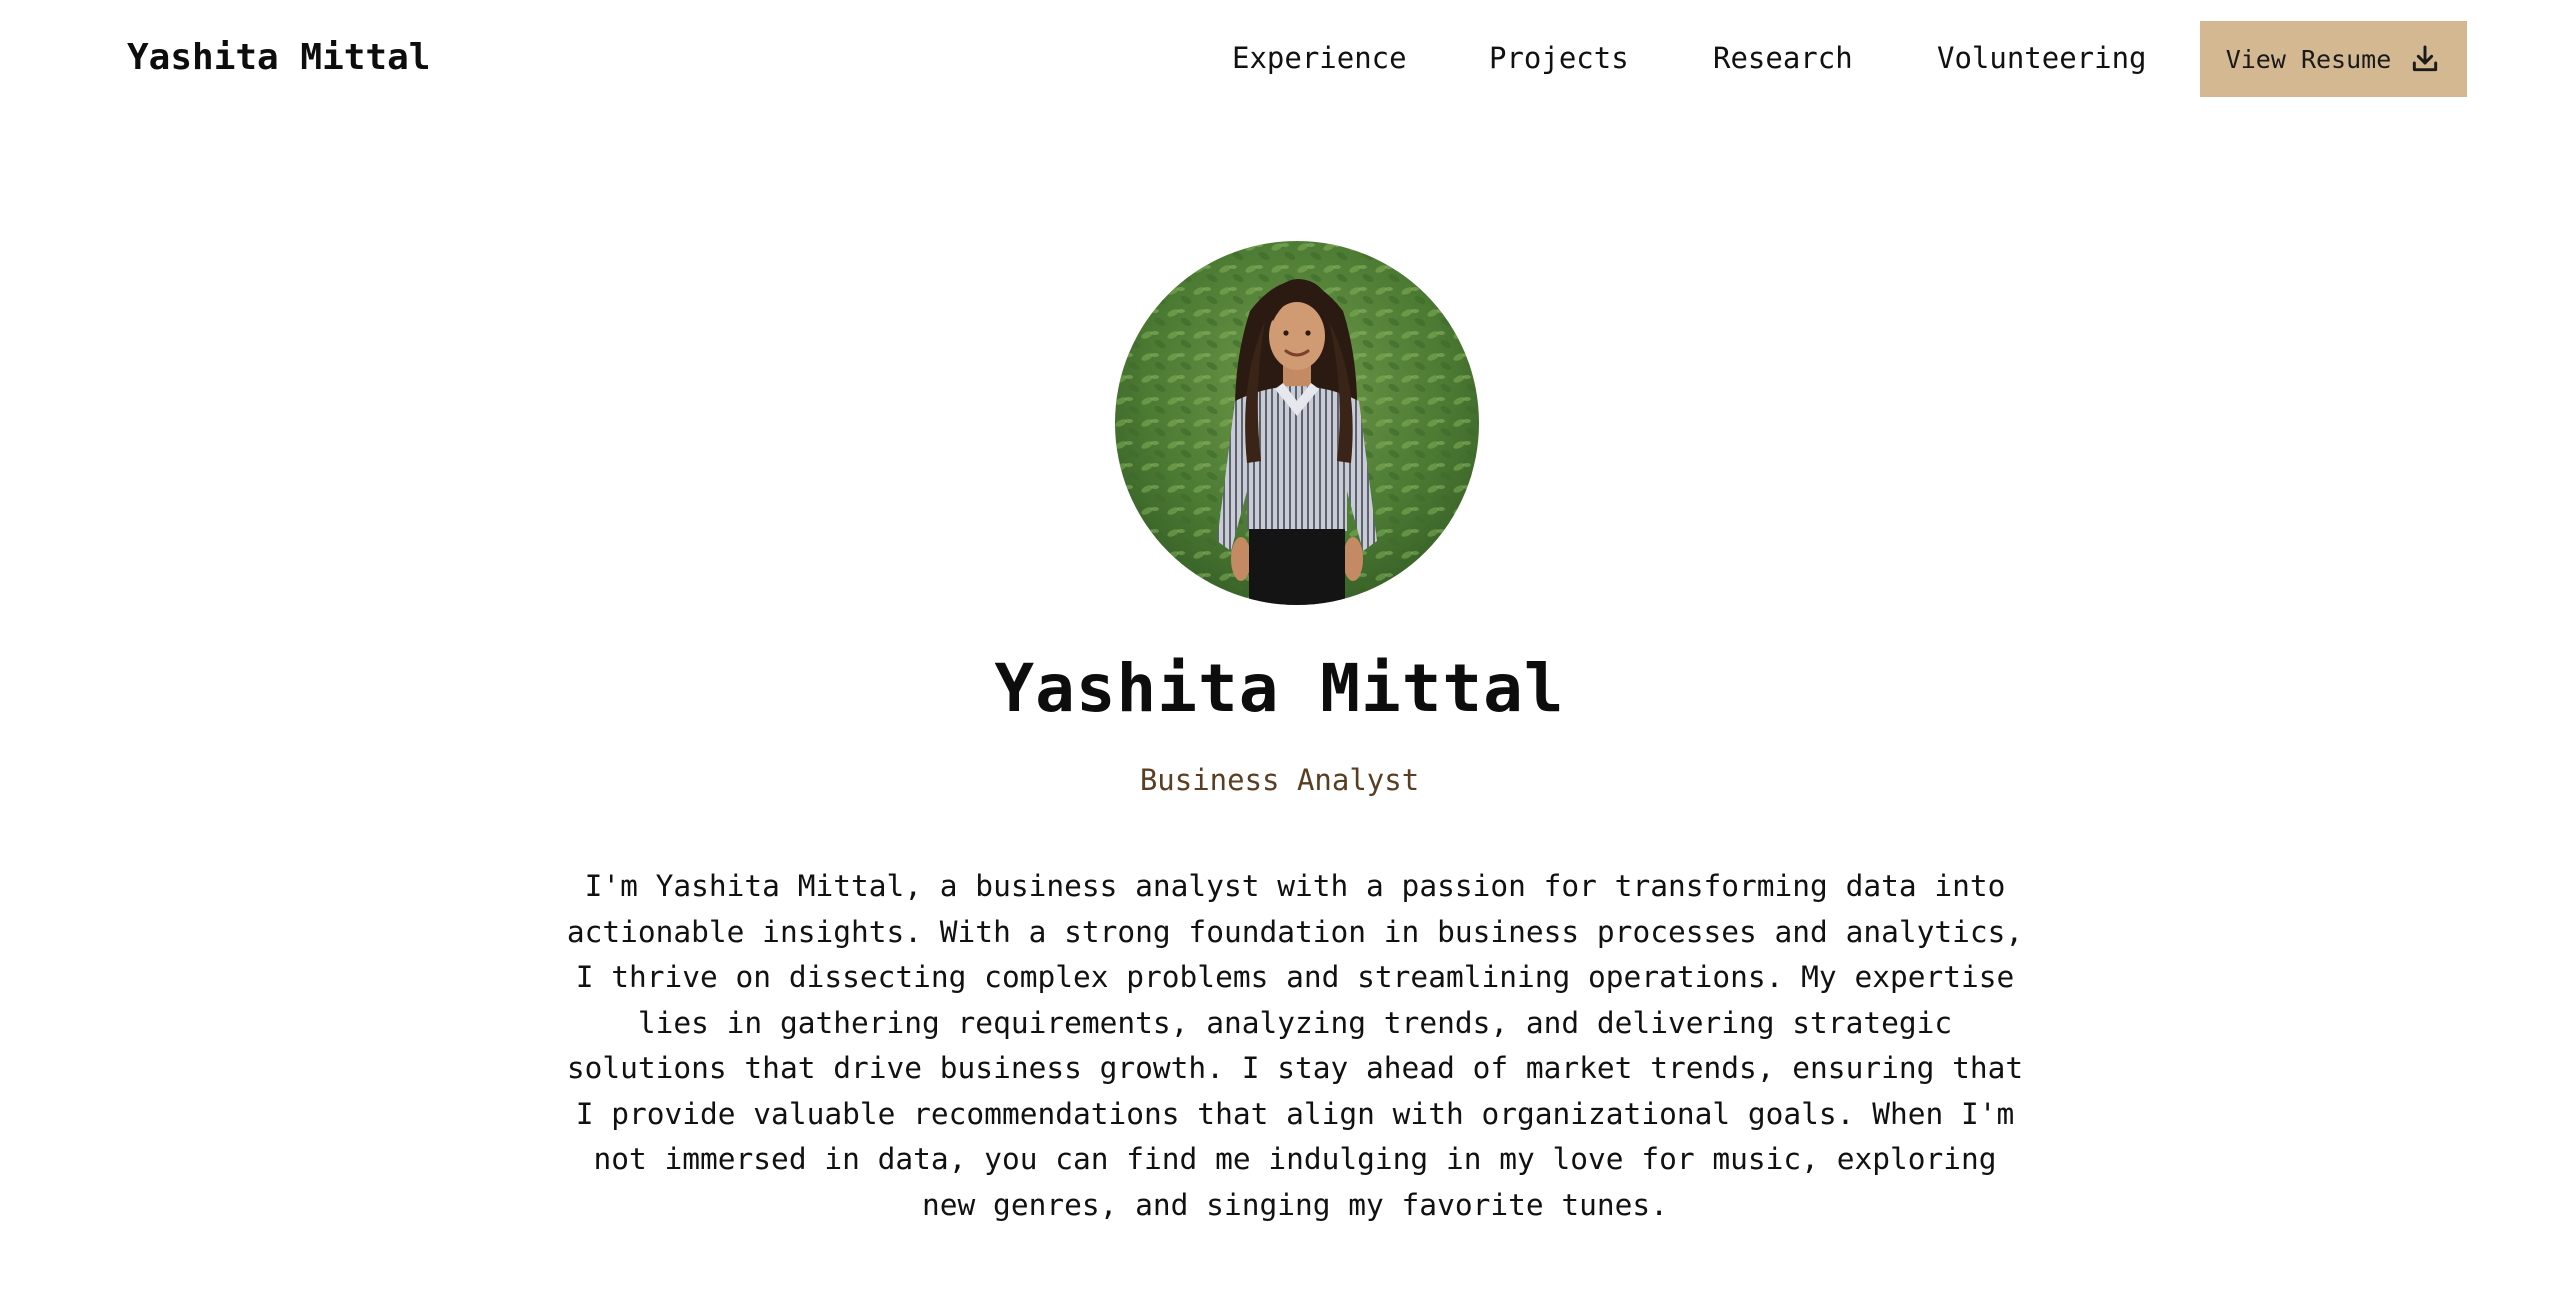 The width and height of the screenshot is (2559, 1315). I want to click on view-resume-button: View Resume, so click(2333, 59).